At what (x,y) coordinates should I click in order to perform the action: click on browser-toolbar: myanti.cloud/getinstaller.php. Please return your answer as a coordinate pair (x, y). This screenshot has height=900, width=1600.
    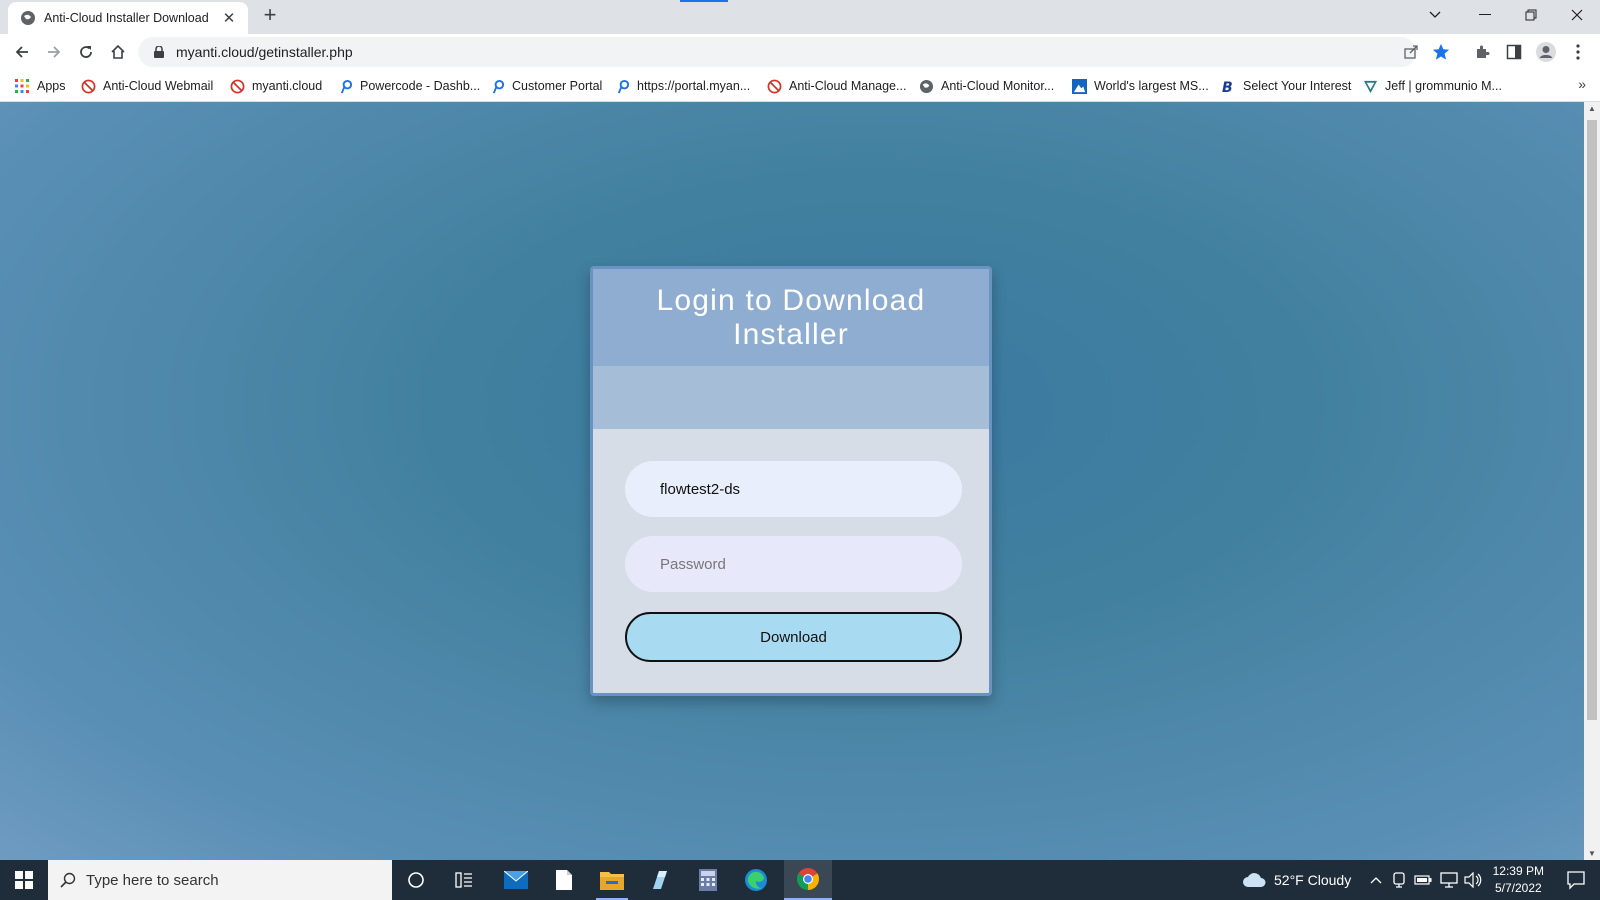
    Looking at the image, I should click on (800, 52).